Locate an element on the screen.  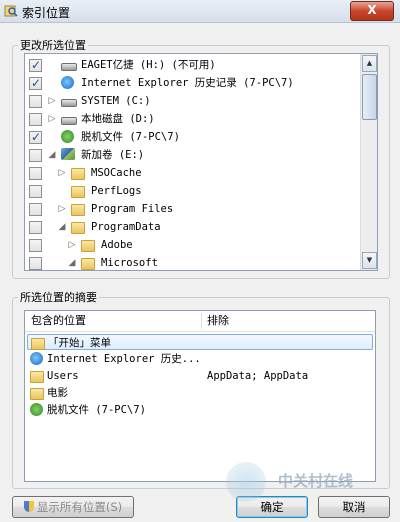
tree-item: ✓ Internet Explorer 历史记录 (7-PC\7) is located at coordinates (192, 83).